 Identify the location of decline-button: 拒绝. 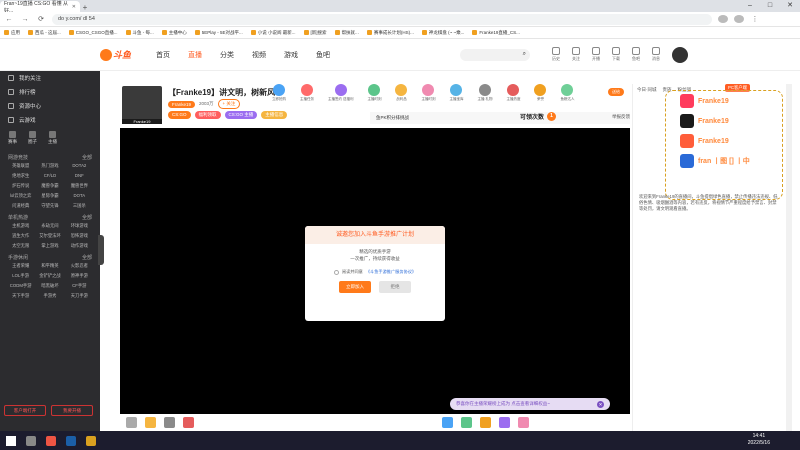
(395, 287).